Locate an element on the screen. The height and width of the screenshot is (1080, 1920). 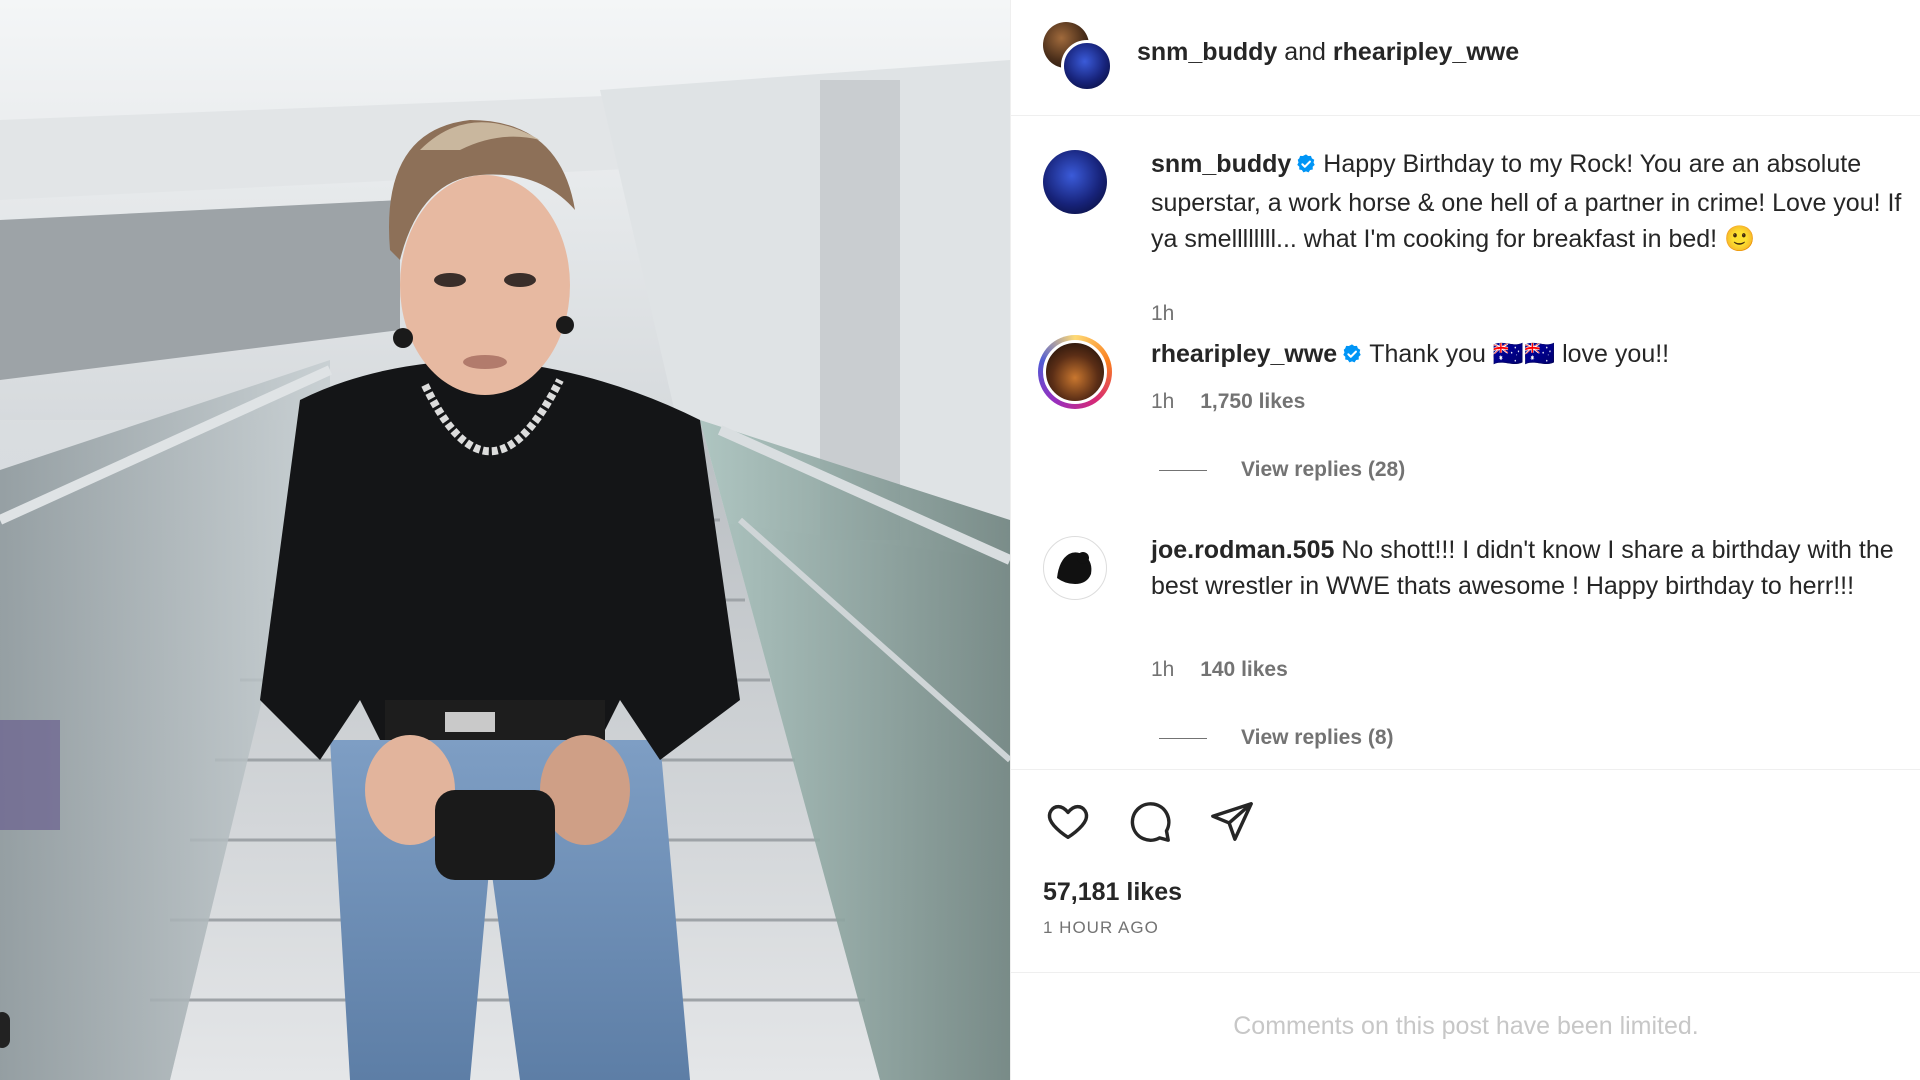
avatar-story-ring is located at coordinates (1075, 372).